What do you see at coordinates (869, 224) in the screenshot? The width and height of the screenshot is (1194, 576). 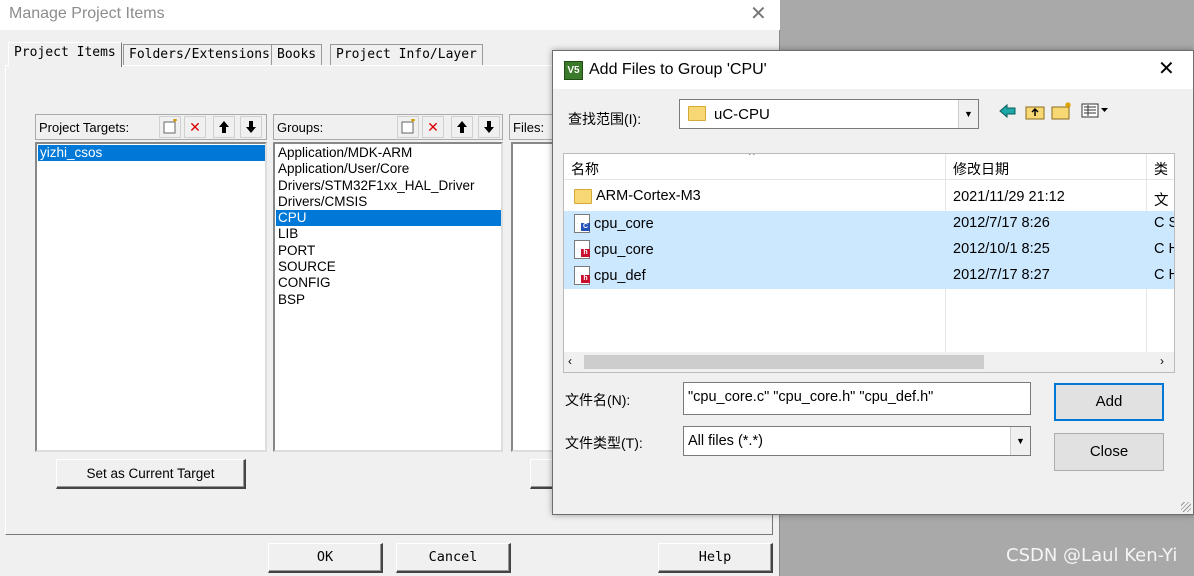 I see `file-row: Ccpu_core 2012/7/17 8:26 C S` at bounding box center [869, 224].